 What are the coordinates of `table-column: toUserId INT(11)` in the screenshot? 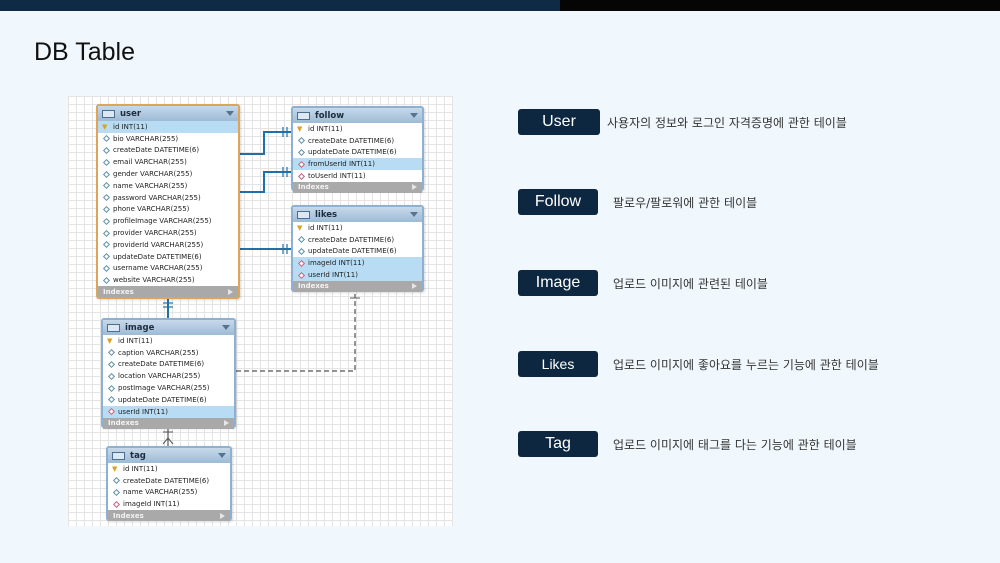 It's located at (357, 176).